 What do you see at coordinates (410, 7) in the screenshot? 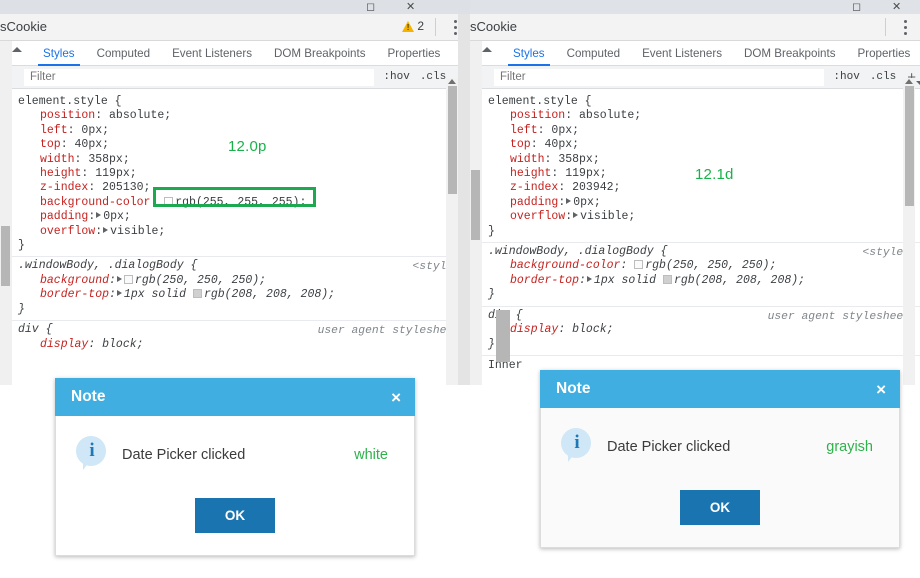
I see `close-icon: ✕` at bounding box center [410, 7].